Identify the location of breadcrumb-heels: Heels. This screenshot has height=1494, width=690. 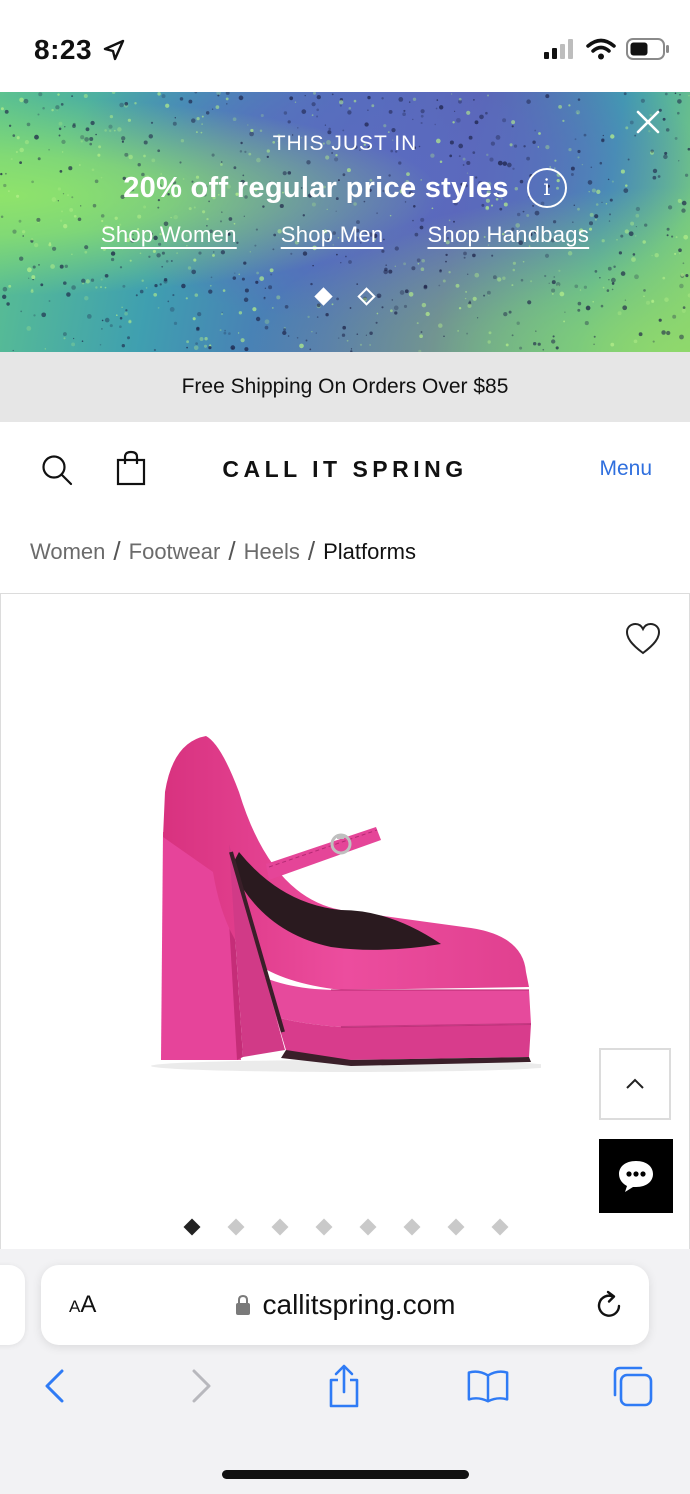
(272, 552).